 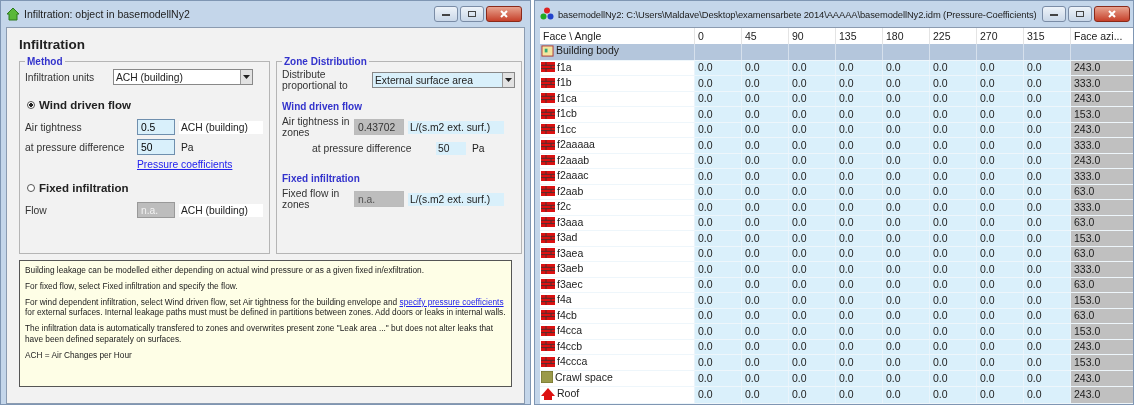 What do you see at coordinates (36, 210) in the screenshot?
I see `field-label: Flow` at bounding box center [36, 210].